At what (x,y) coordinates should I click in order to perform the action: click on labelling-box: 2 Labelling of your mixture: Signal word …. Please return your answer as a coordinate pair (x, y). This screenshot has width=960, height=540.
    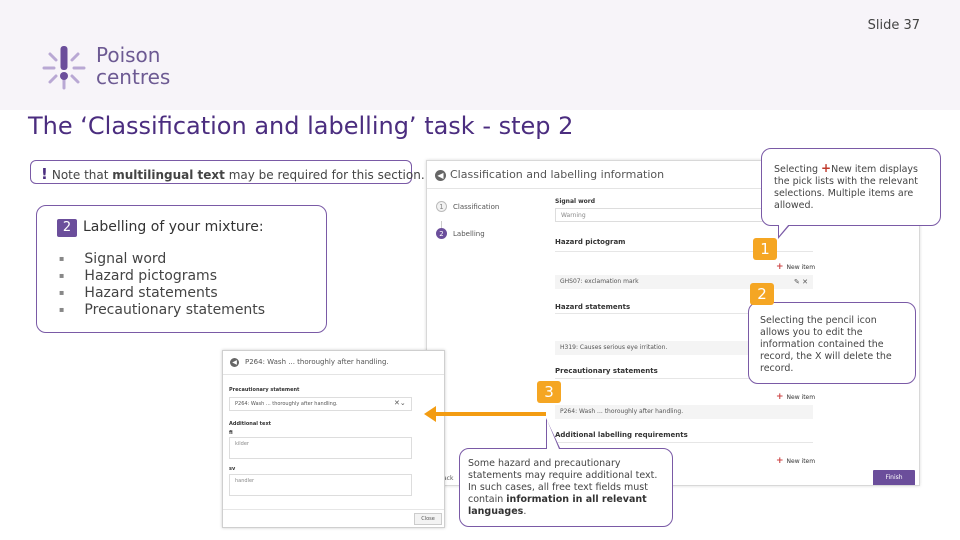
    Looking at the image, I should click on (181, 269).